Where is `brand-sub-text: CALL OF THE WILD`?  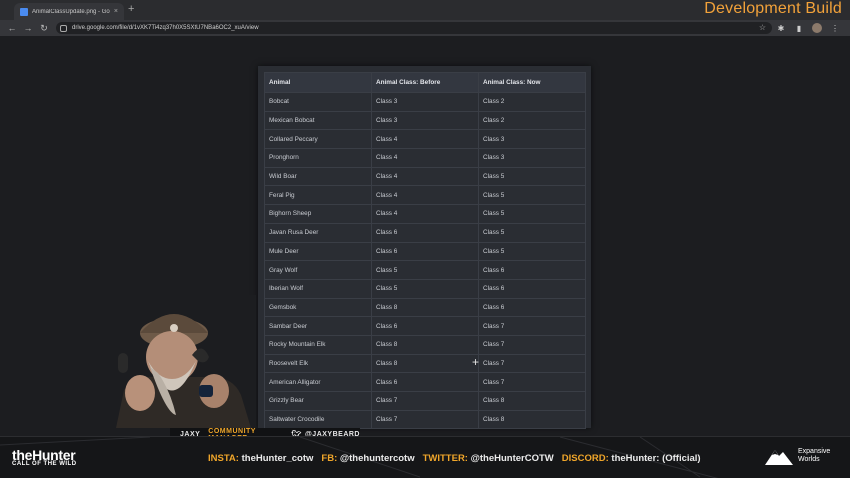 brand-sub-text: CALL OF THE WILD is located at coordinates (44, 464).